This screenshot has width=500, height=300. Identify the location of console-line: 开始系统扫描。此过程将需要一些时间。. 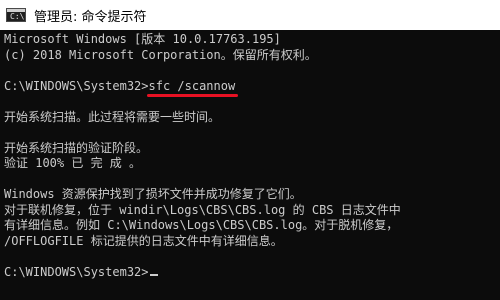
(112, 116).